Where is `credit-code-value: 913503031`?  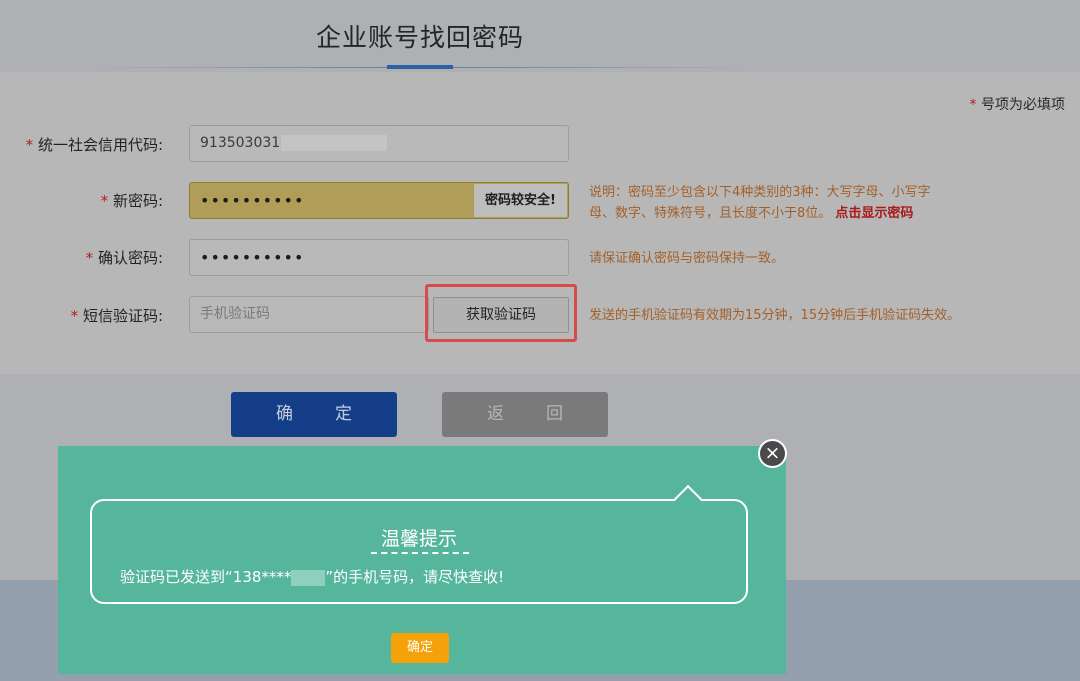 credit-code-value: 913503031 is located at coordinates (240, 143).